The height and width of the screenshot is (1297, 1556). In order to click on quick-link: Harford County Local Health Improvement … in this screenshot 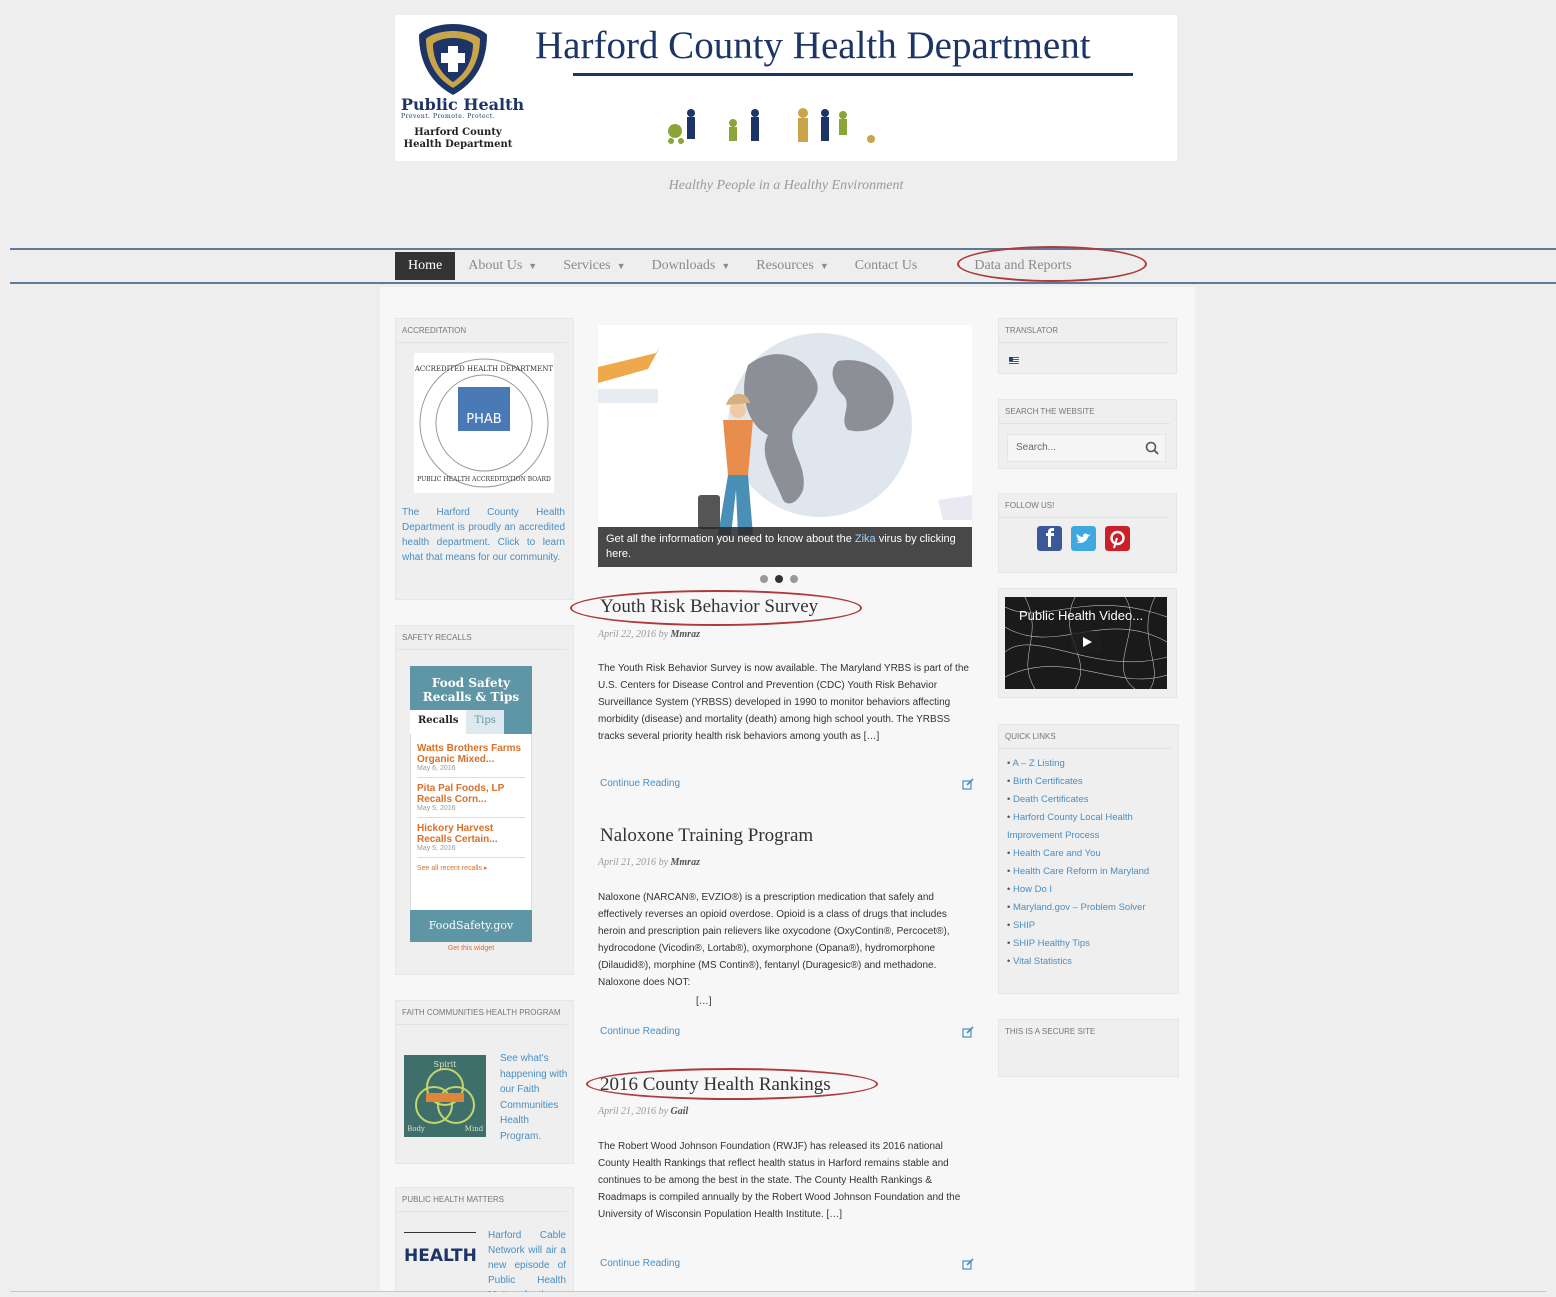, I will do `click(1088, 827)`.